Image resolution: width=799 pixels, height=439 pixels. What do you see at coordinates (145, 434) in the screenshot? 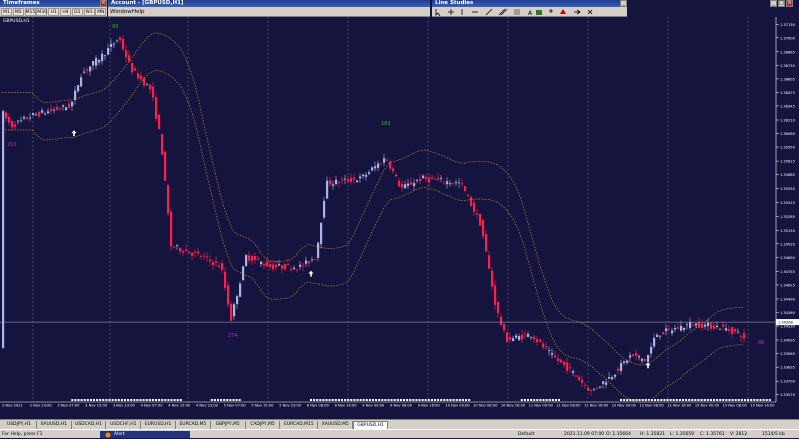
I see `alert-window: Alert` at bounding box center [145, 434].